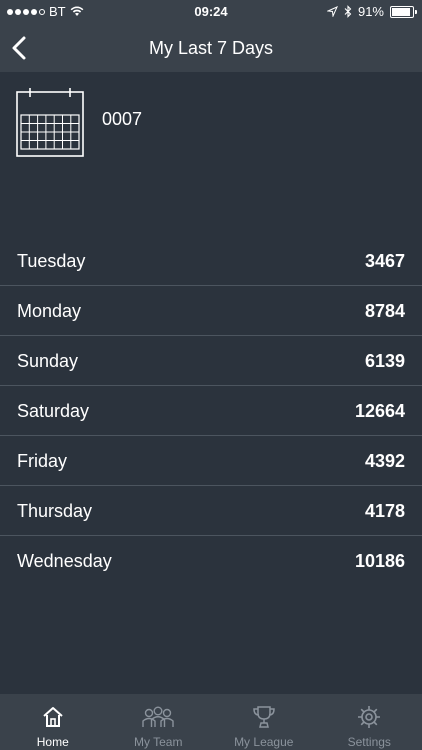  What do you see at coordinates (332, 11) in the screenshot?
I see `location-arrow-icon` at bounding box center [332, 11].